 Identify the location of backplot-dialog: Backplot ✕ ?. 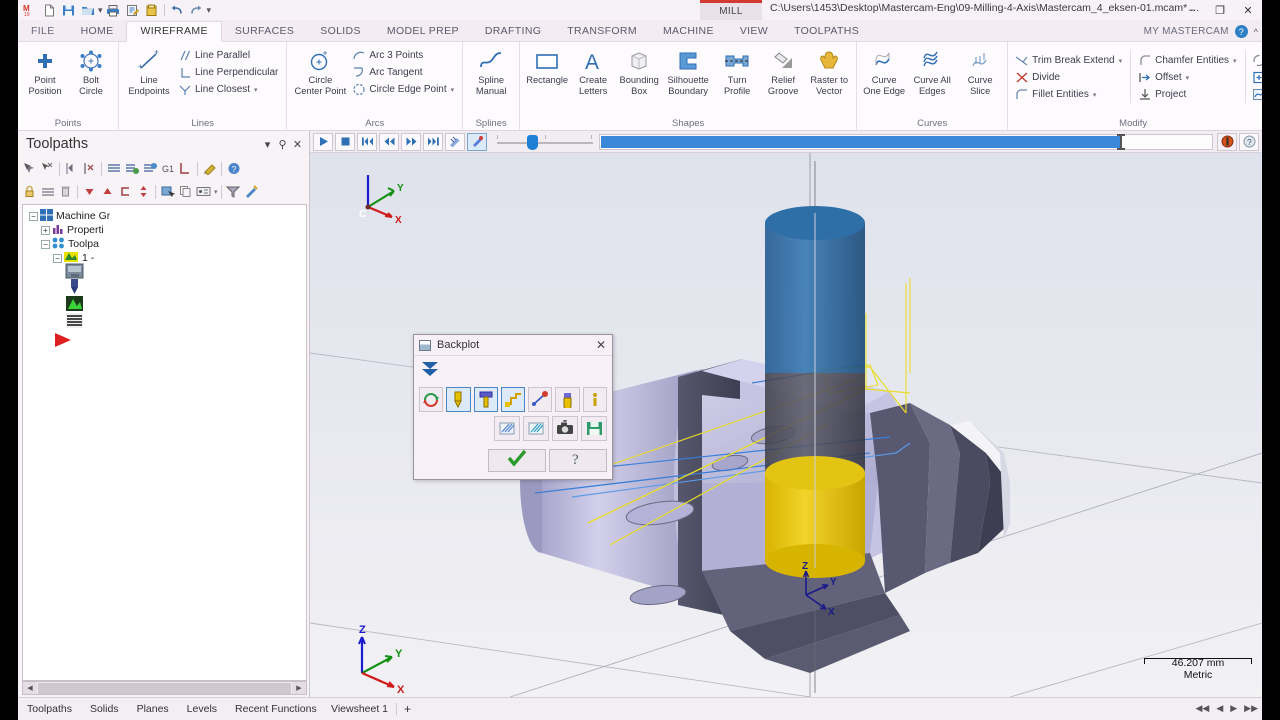
(513, 407).